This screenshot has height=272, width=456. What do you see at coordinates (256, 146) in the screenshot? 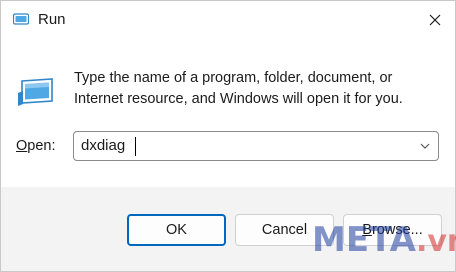
I see `open-combobox: dxdiag` at bounding box center [256, 146].